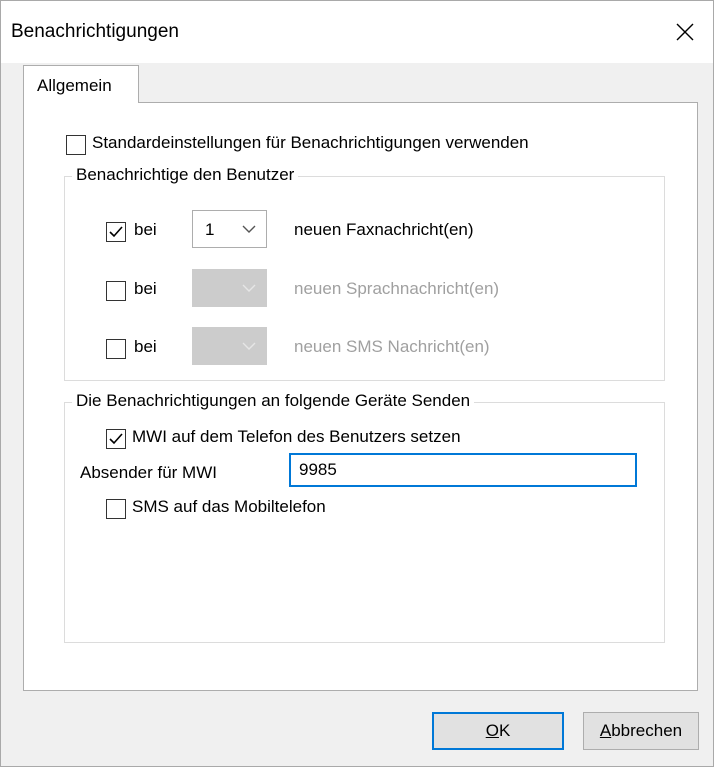  I want to click on mwi-checkbox, so click(116, 439).